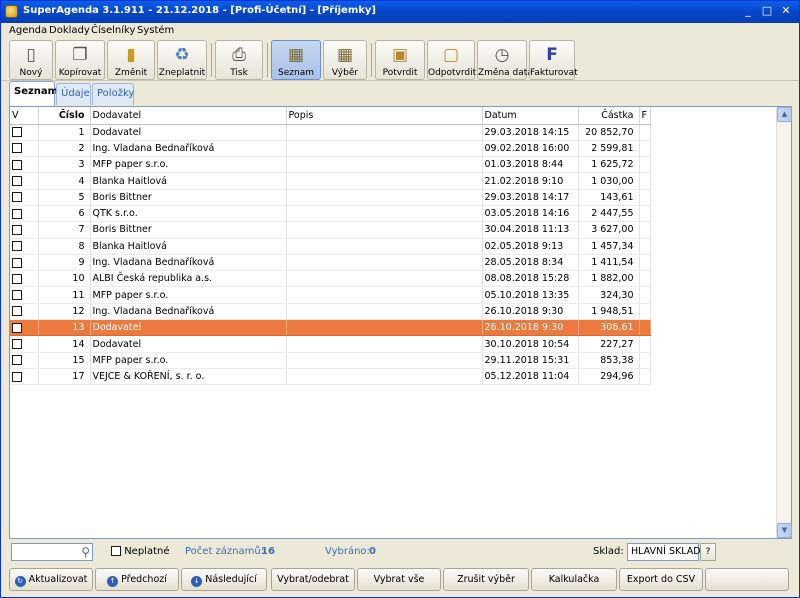 This screenshot has height=598, width=800. I want to click on cell-cislo: 8, so click(64, 246).